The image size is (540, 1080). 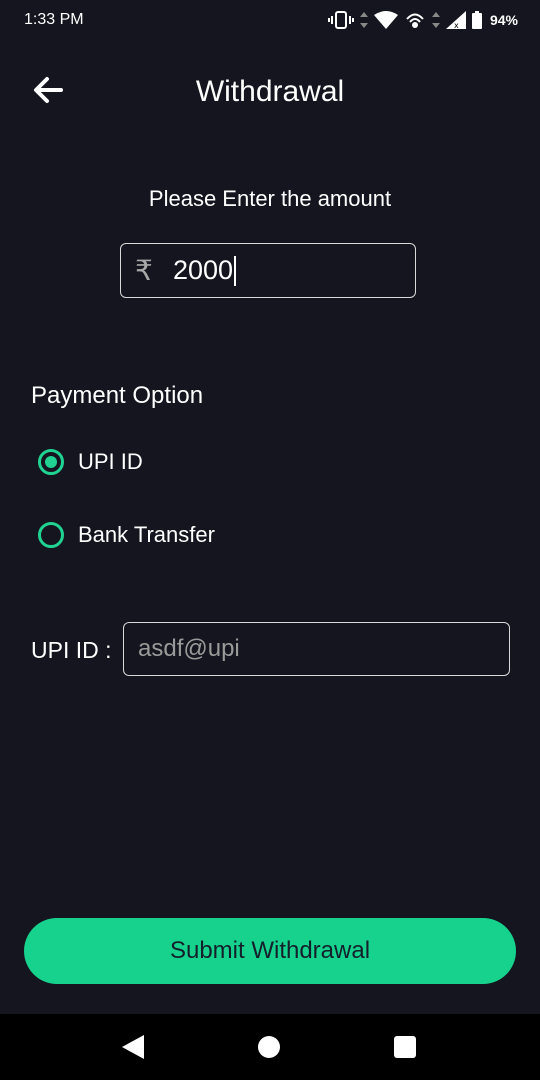 I want to click on radio-label-bank-transfer: Bank Transfer, so click(x=146, y=534).